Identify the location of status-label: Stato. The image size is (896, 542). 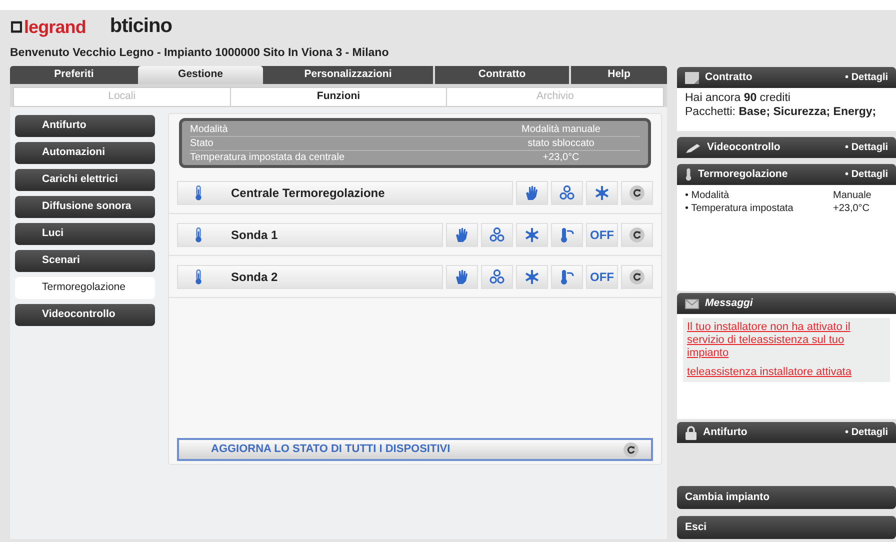
(202, 144).